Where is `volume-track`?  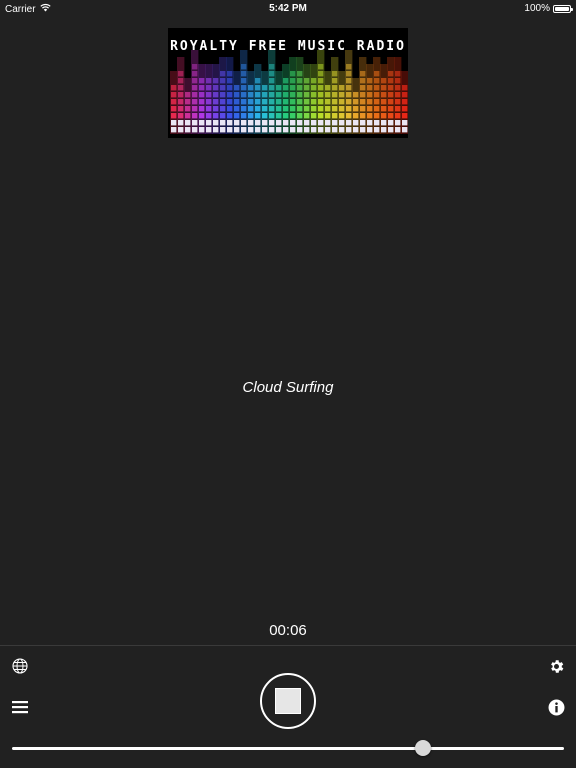
volume-track is located at coordinates (288, 748).